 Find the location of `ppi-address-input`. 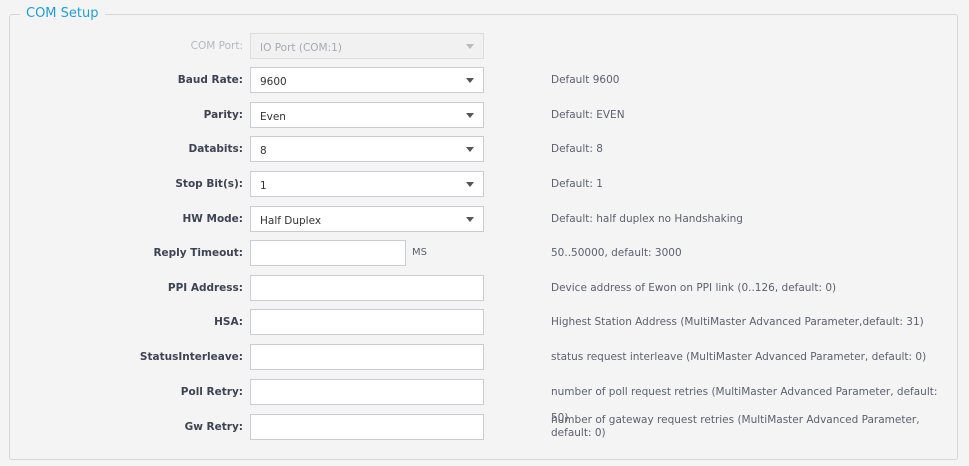

ppi-address-input is located at coordinates (367, 288).